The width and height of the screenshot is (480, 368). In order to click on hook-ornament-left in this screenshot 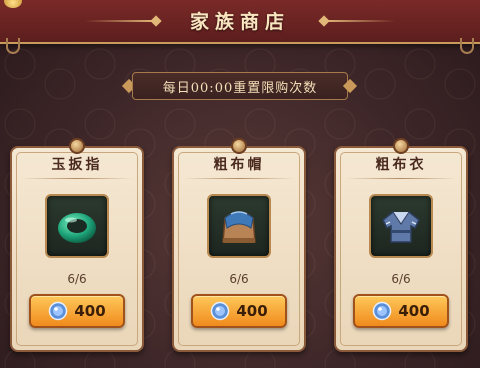, I will do `click(13, 46)`.